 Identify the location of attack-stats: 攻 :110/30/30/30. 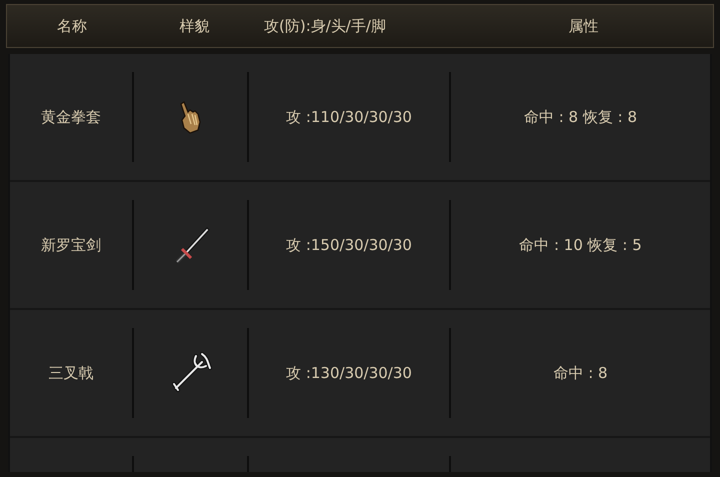
(349, 117).